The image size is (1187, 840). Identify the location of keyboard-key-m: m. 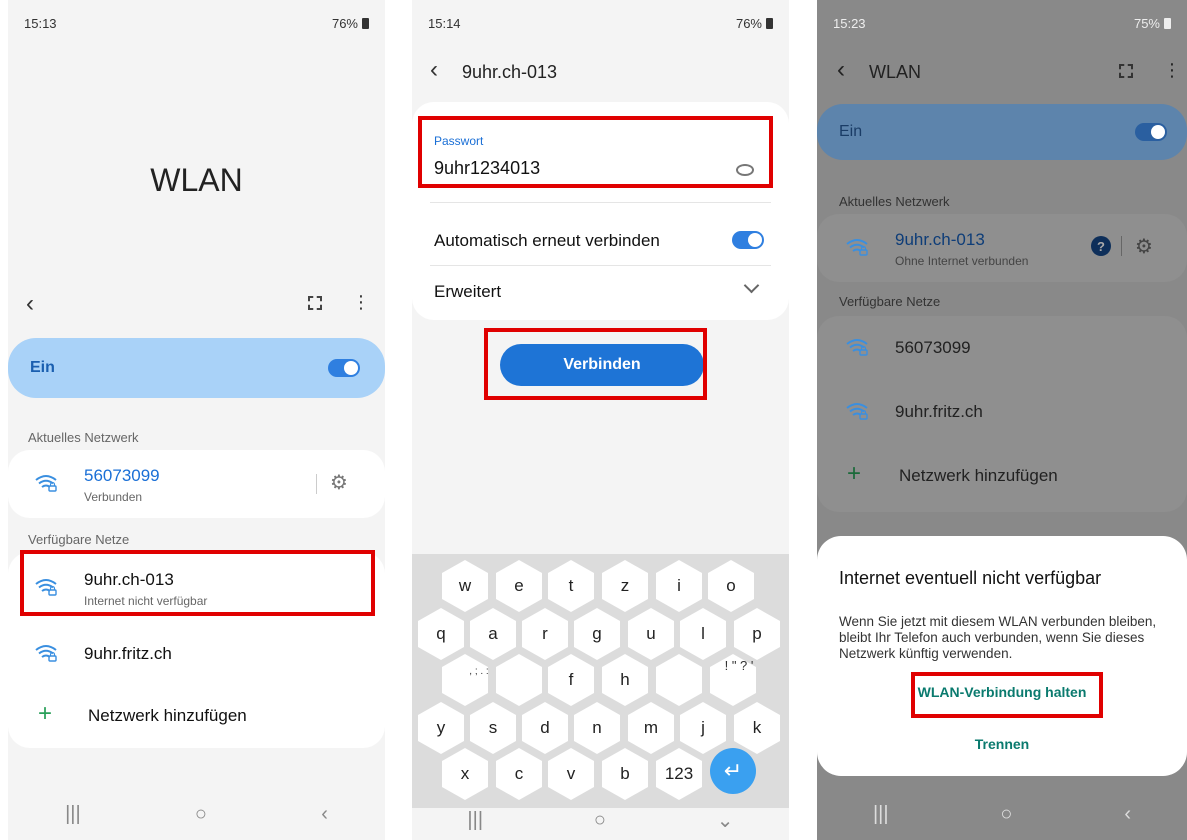
(651, 728).